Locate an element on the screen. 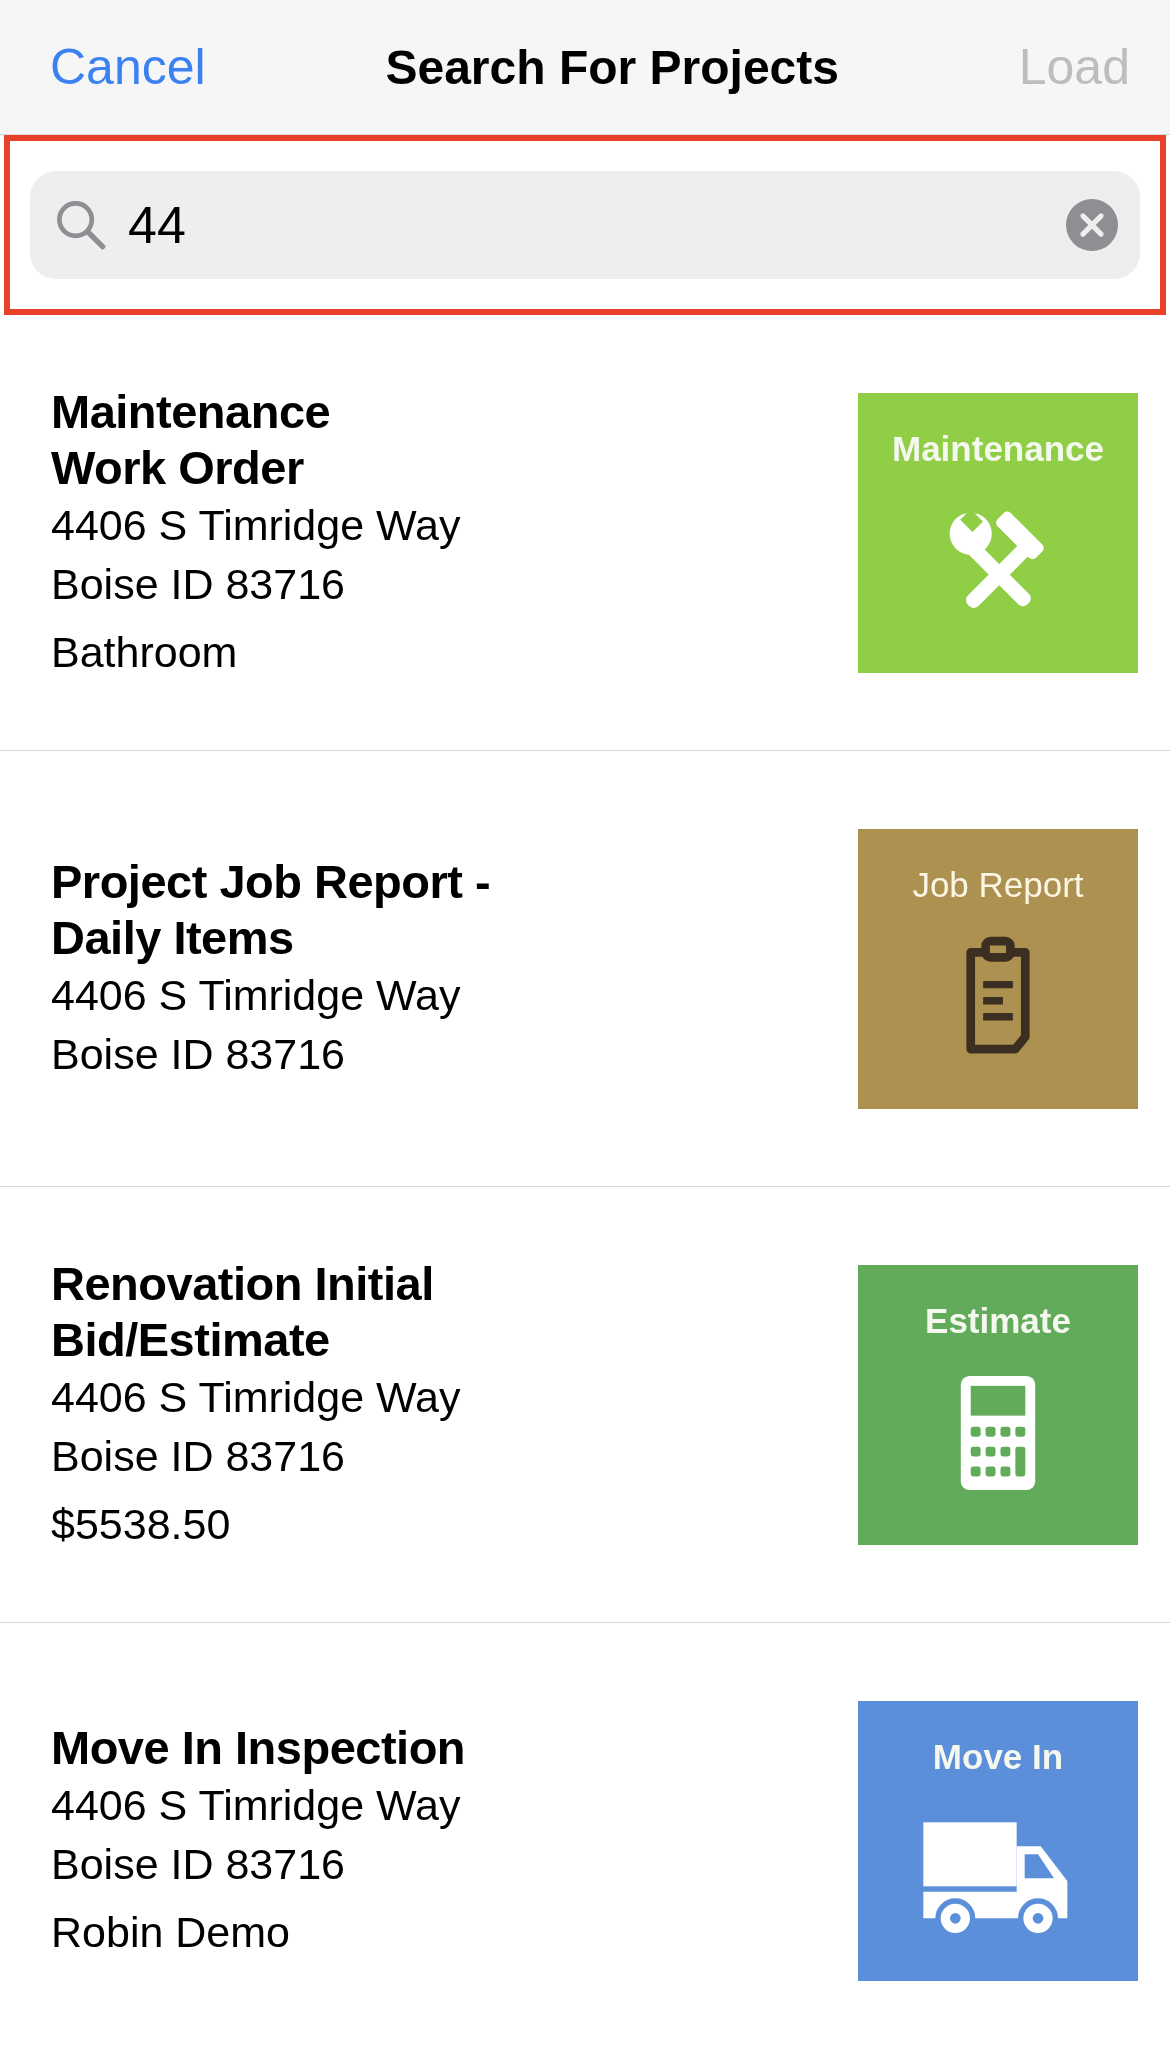  clear-icon is located at coordinates (1092, 225).